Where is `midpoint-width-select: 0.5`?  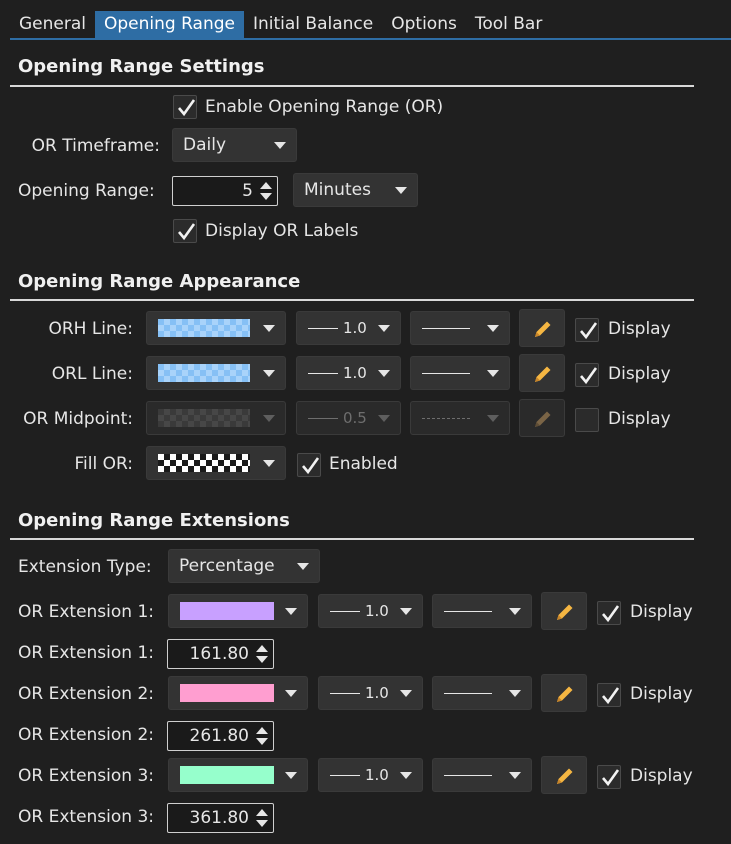 midpoint-width-select: 0.5 is located at coordinates (348, 418).